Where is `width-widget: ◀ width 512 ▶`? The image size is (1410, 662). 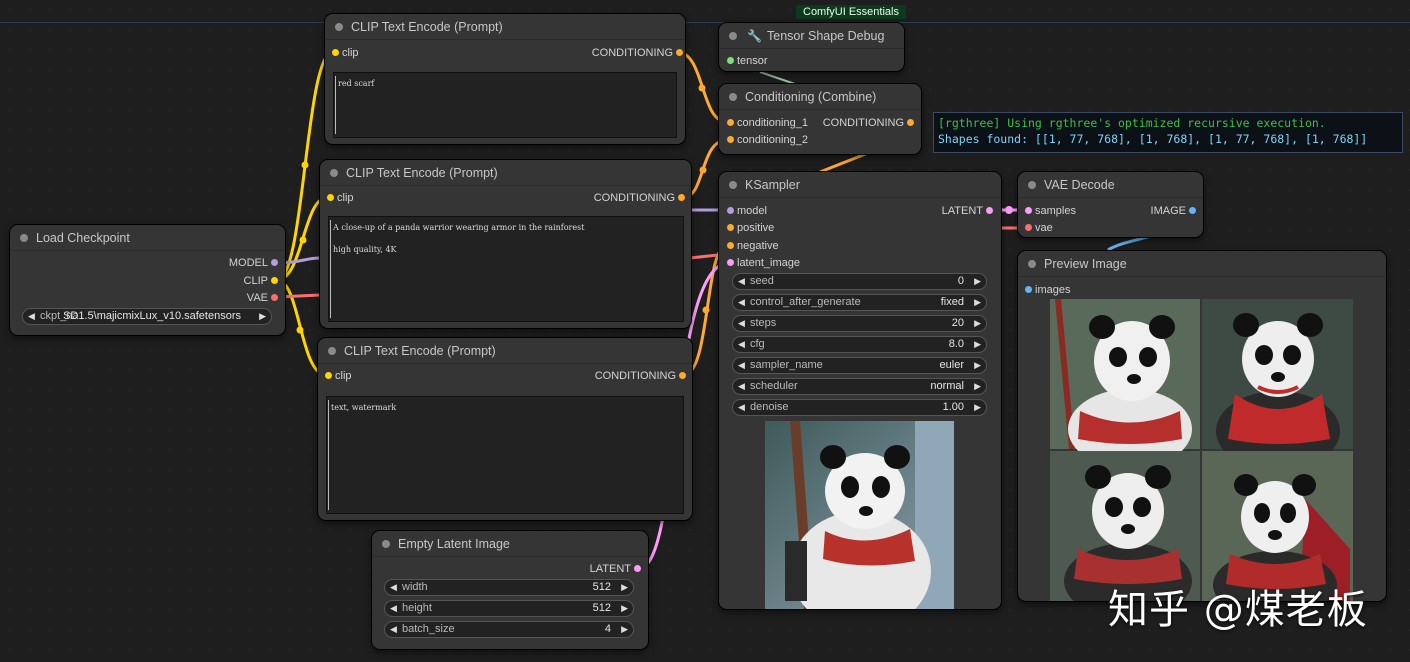
width-widget: ◀ width 512 ▶ is located at coordinates (509, 587).